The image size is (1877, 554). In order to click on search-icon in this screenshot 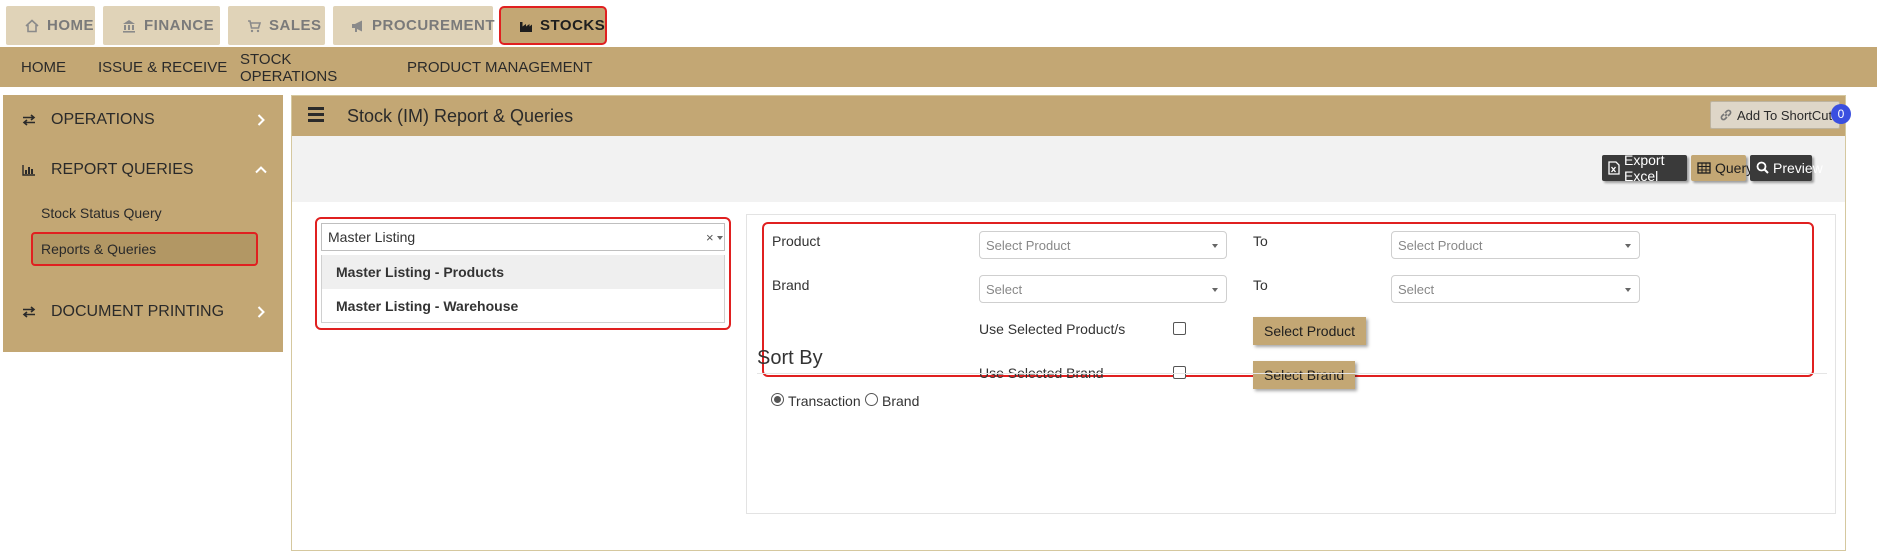, I will do `click(1762, 168)`.